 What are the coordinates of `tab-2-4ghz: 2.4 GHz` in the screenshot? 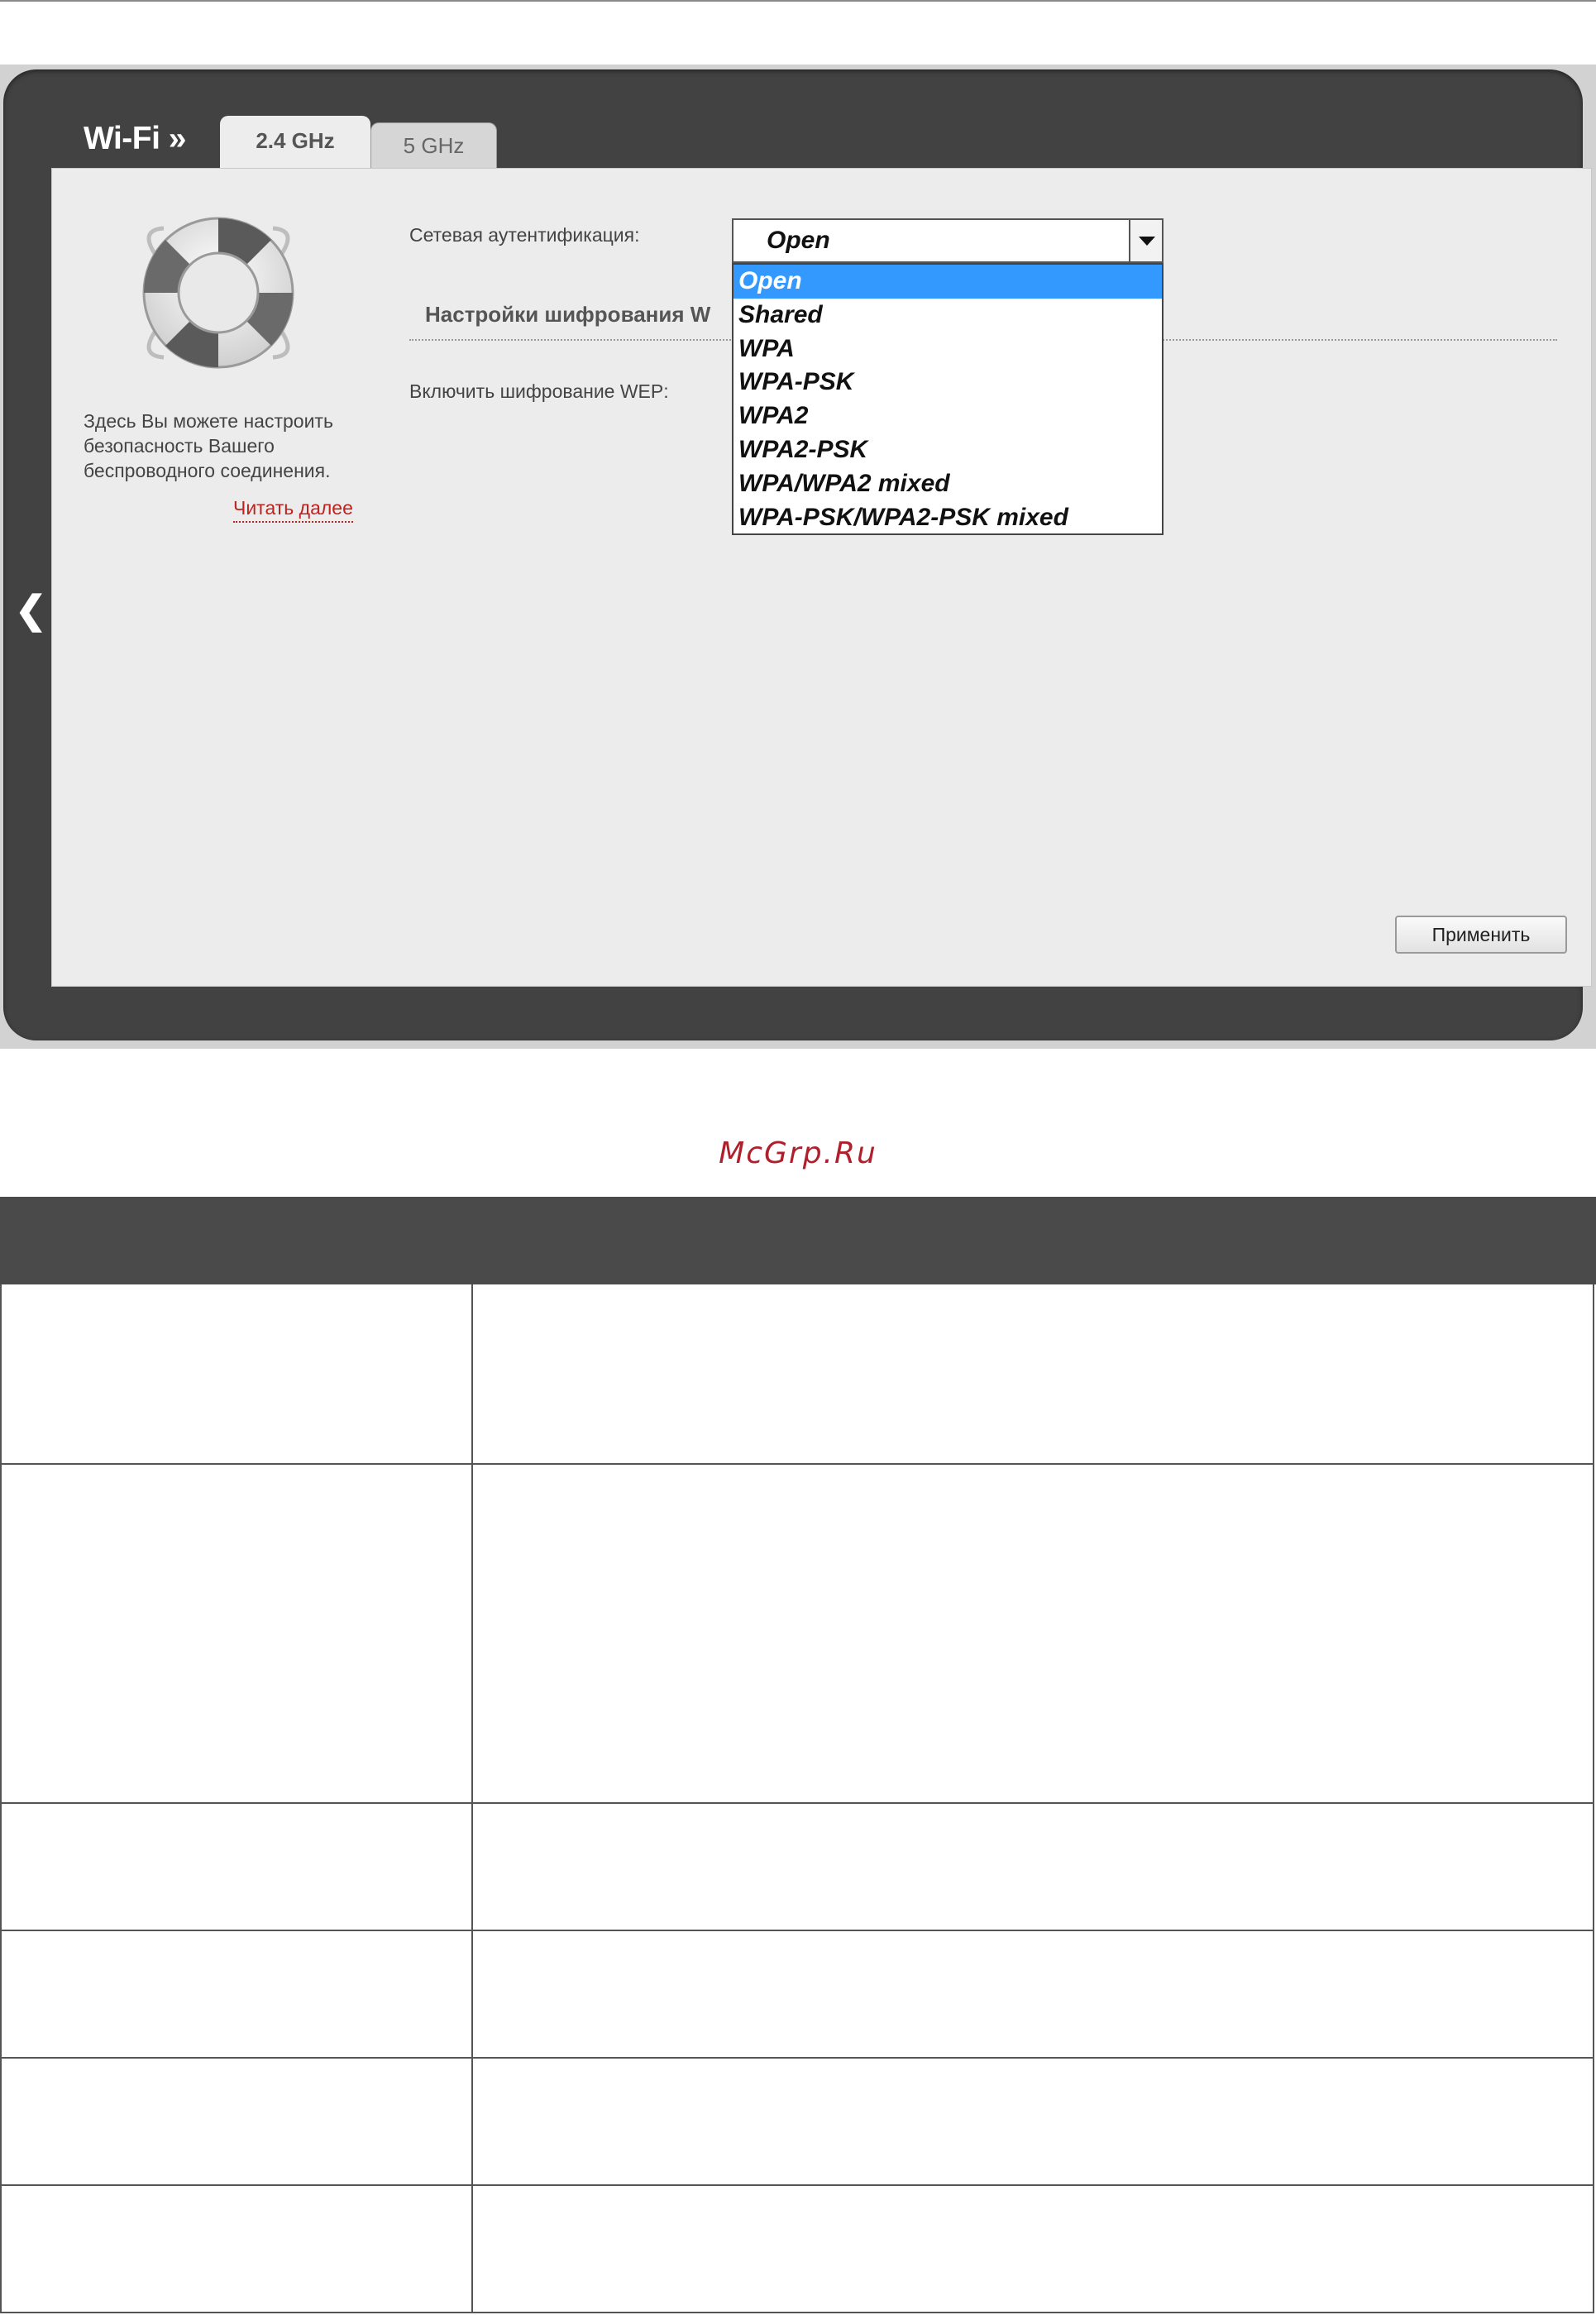 It's located at (295, 143).